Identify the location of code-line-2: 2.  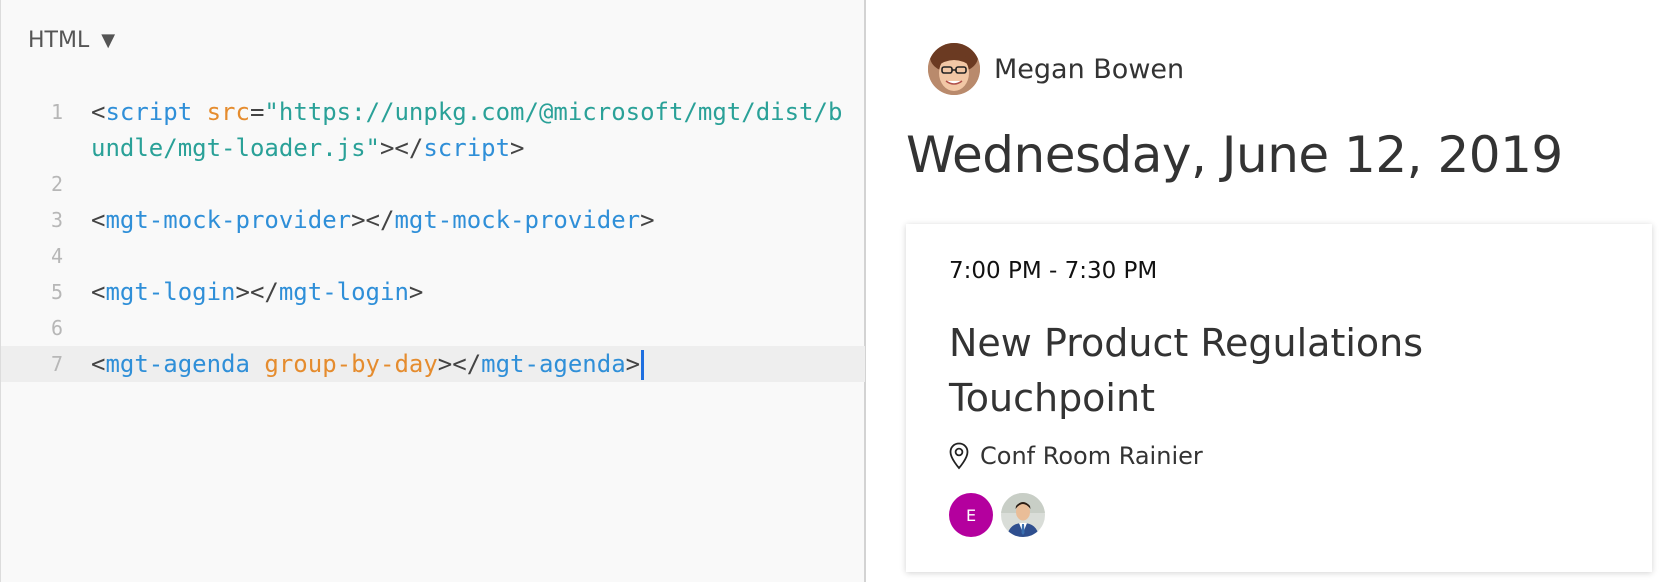
(433, 184).